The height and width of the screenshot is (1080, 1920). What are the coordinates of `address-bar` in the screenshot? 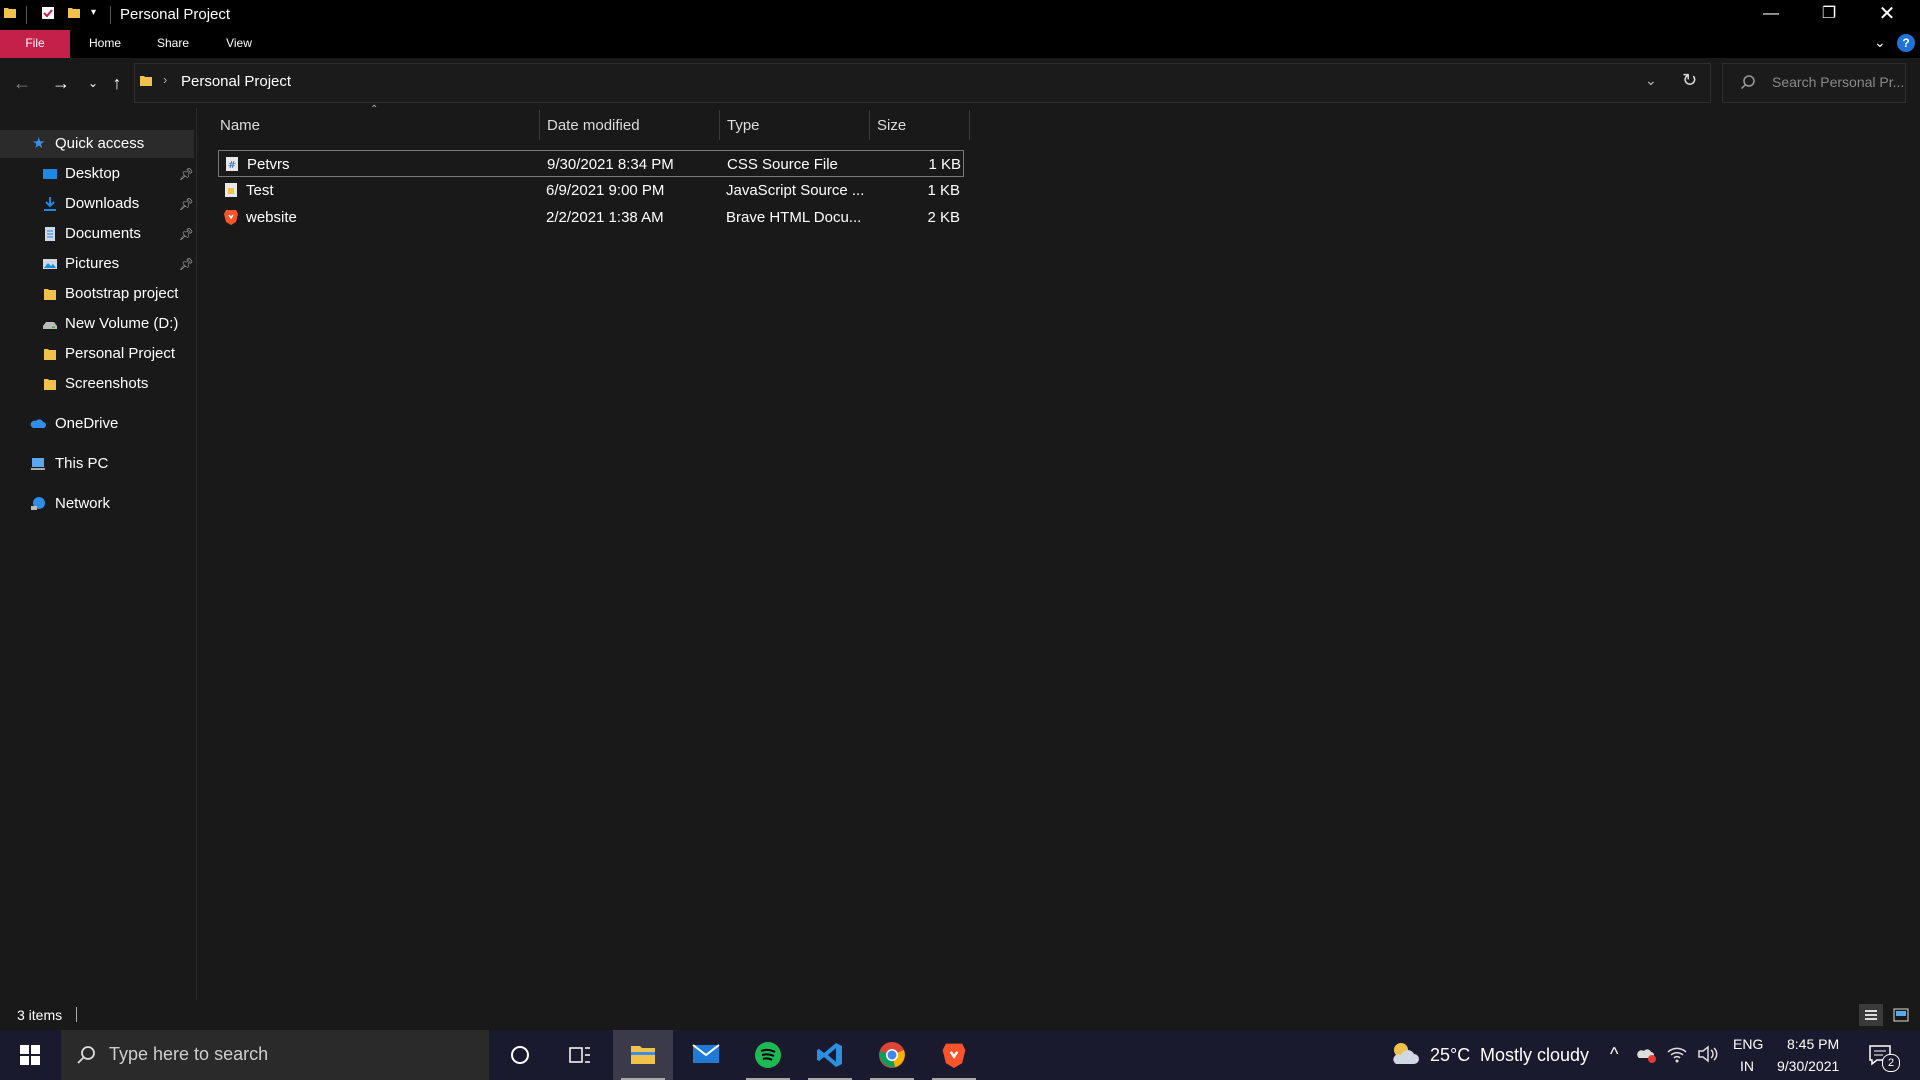 It's located at (922, 83).